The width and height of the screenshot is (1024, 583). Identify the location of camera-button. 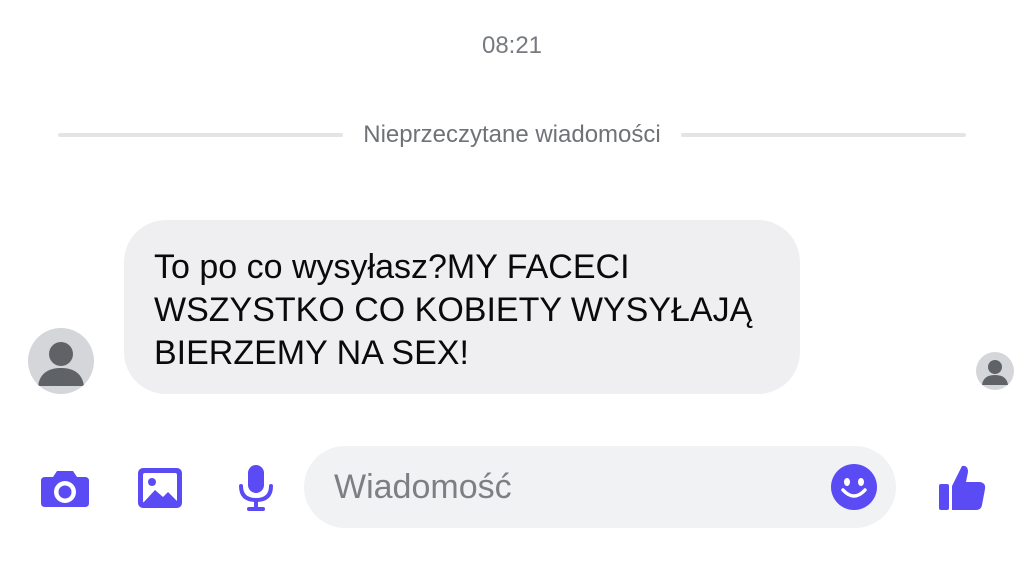
(65, 488).